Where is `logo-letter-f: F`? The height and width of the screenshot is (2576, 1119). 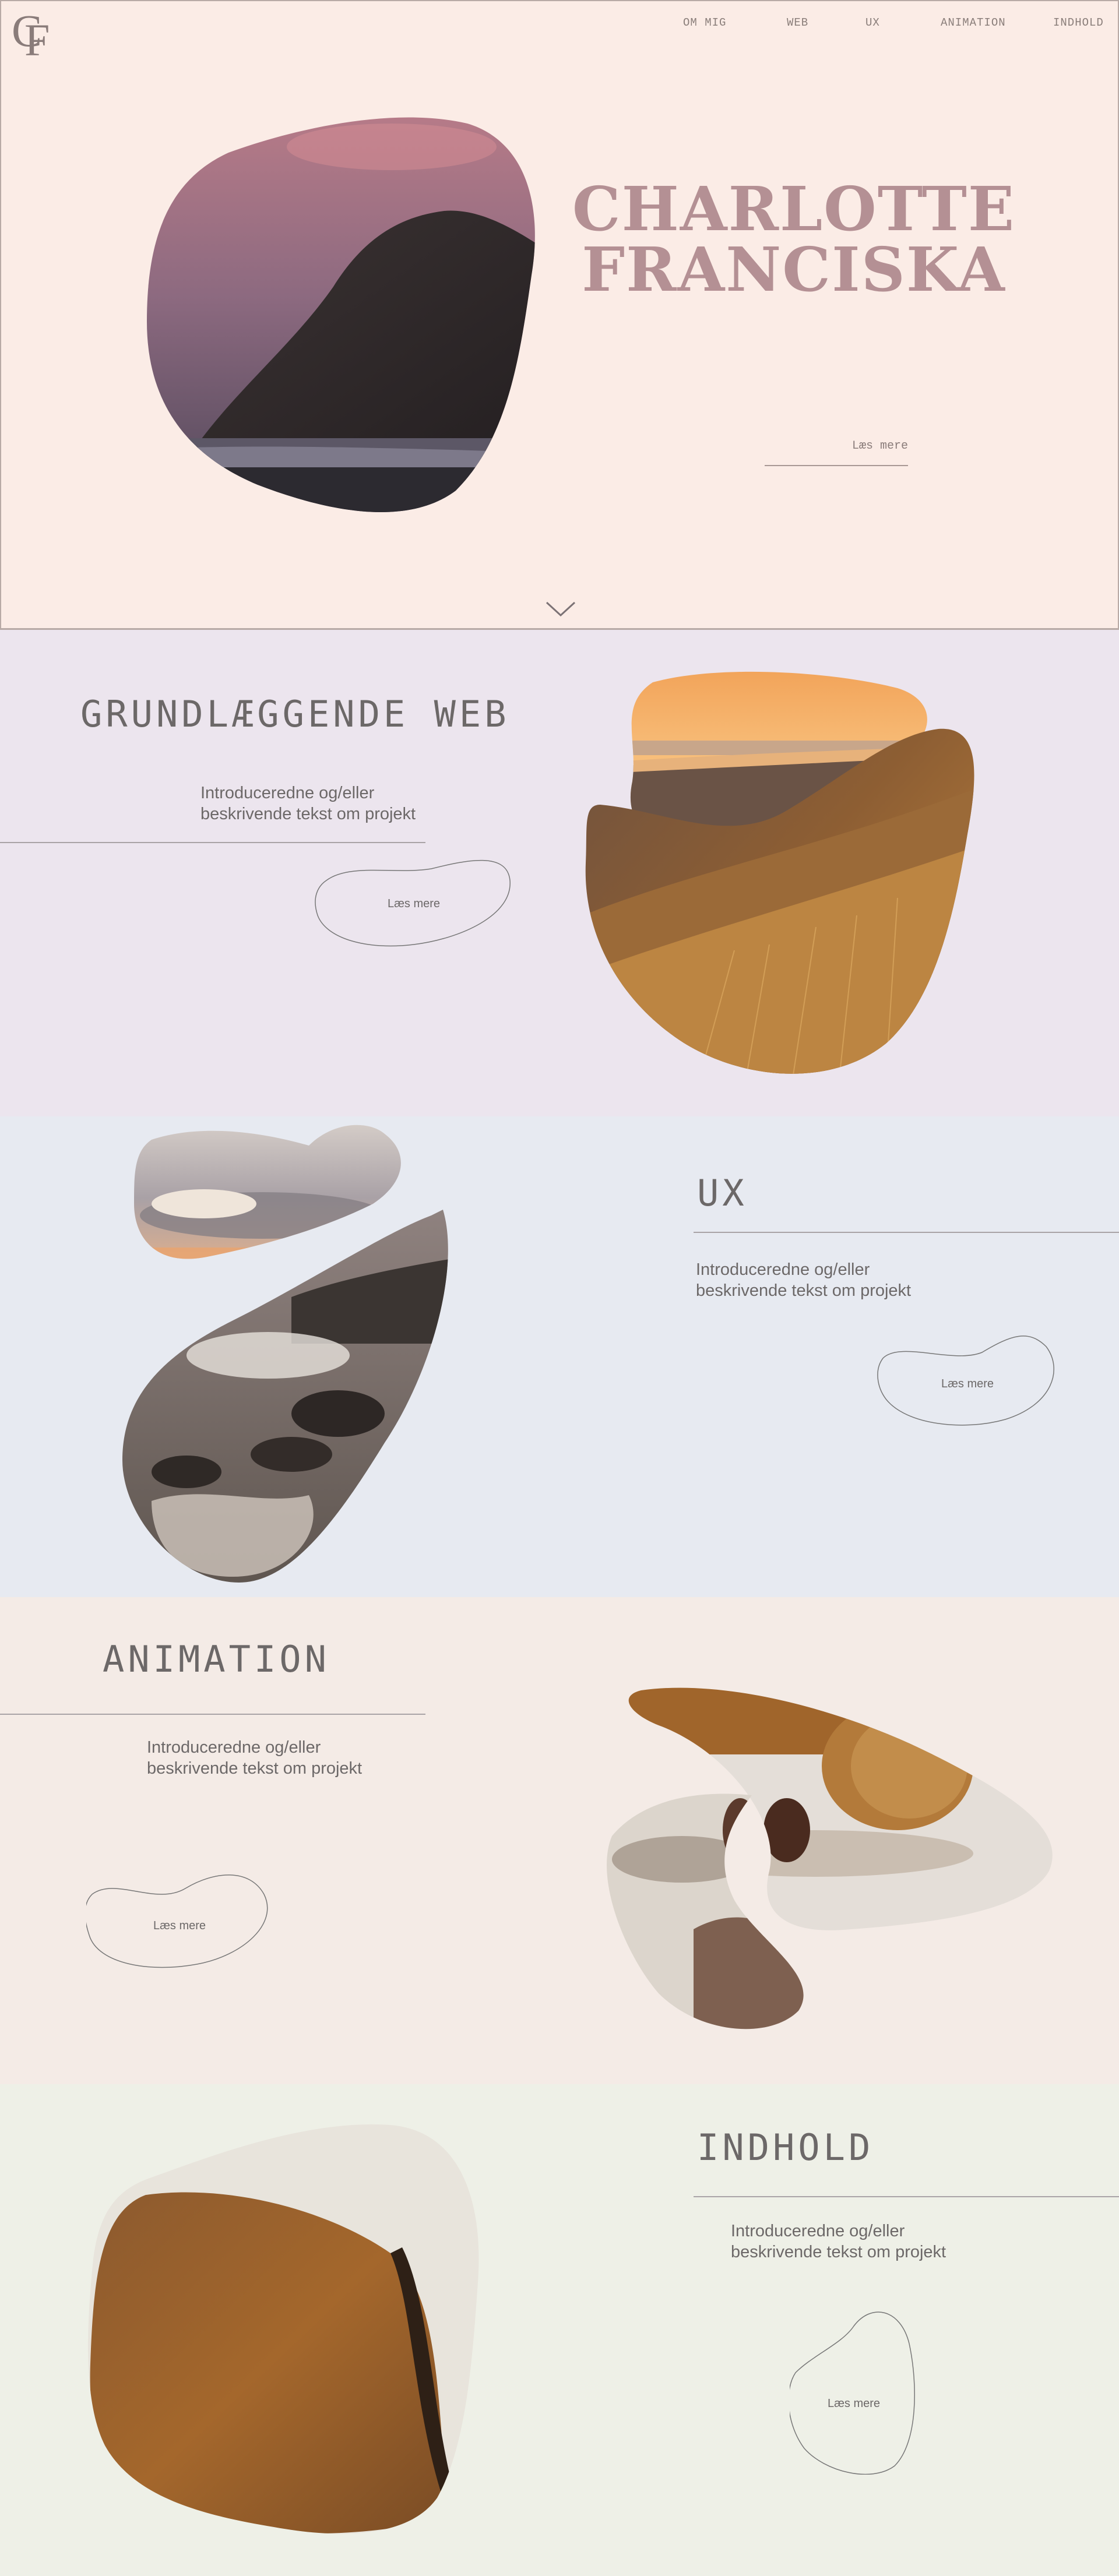 logo-letter-f: F is located at coordinates (37, 40).